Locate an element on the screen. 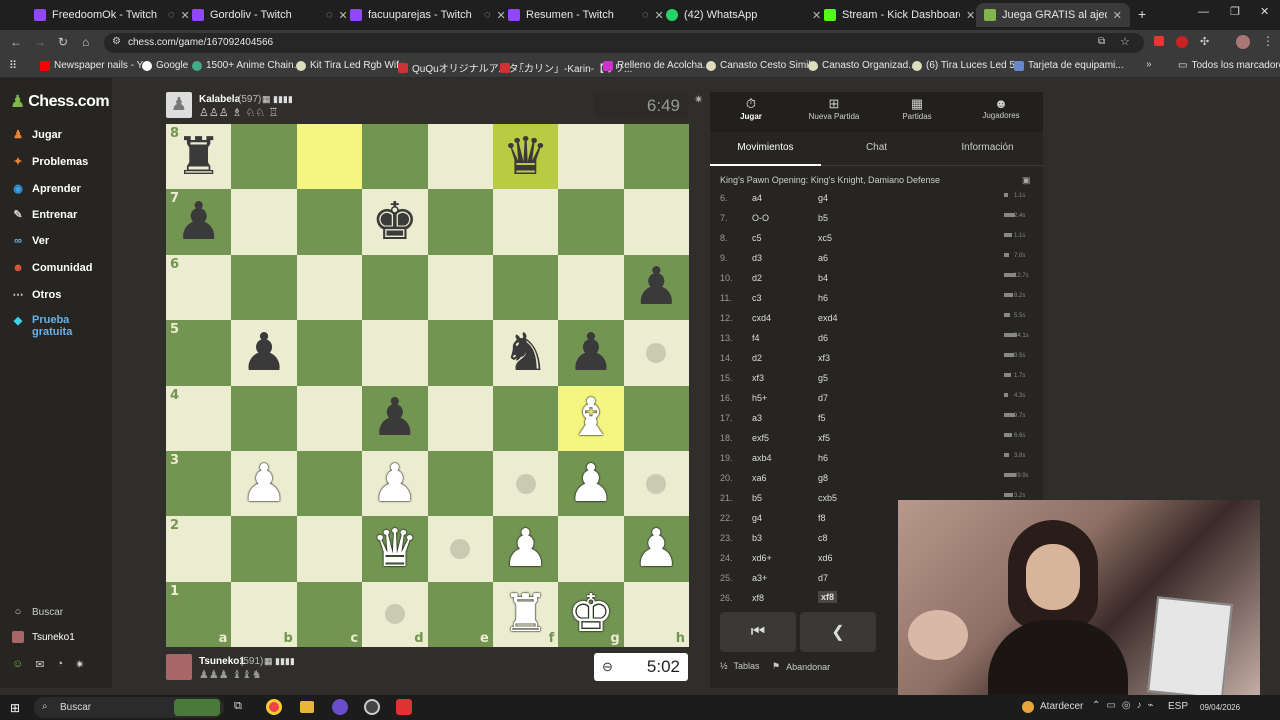 Image resolution: width=1280 pixels, height=720 pixels. square-f3 is located at coordinates (525, 483).